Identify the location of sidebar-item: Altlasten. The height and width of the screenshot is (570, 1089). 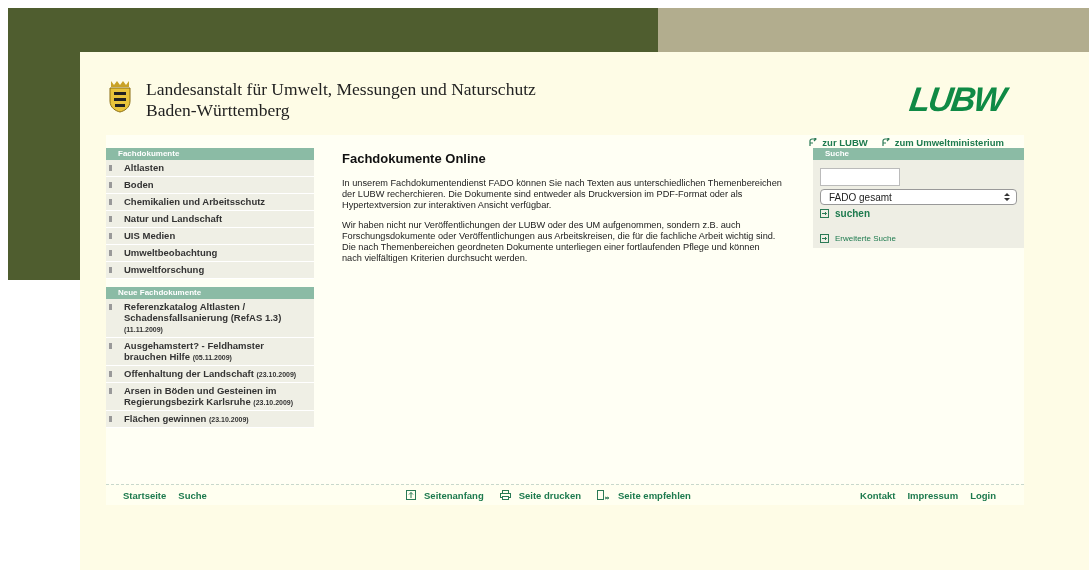
(210, 168).